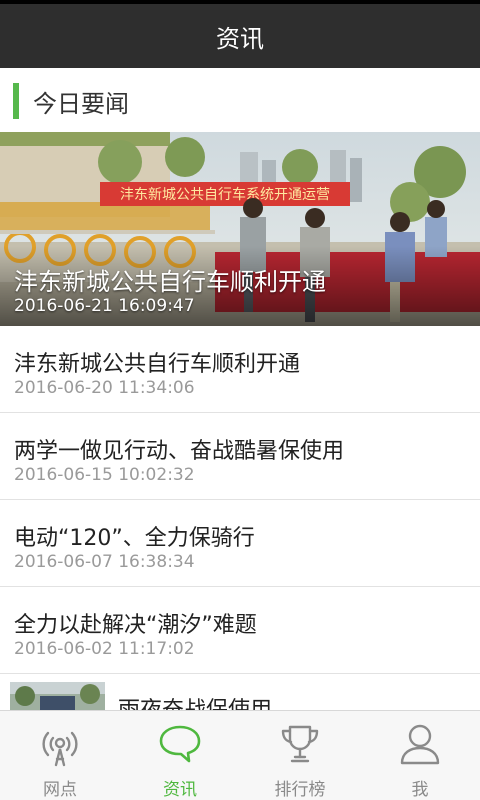  What do you see at coordinates (81, 103) in the screenshot?
I see `section-title: 今日要闻` at bounding box center [81, 103].